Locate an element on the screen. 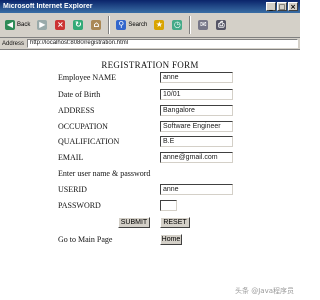 The height and width of the screenshot is (300, 320). search-button-label: Search is located at coordinates (138, 25).